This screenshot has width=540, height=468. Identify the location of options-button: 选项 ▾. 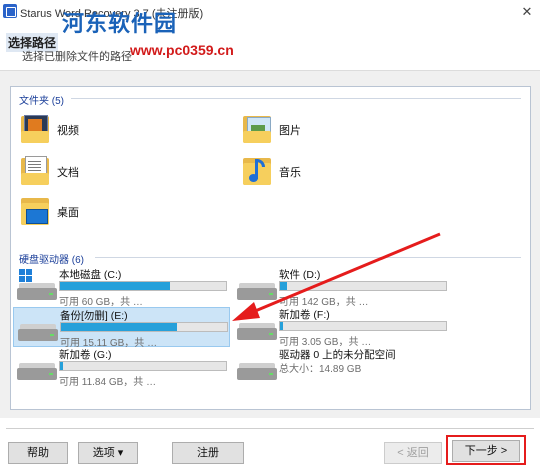
(108, 453).